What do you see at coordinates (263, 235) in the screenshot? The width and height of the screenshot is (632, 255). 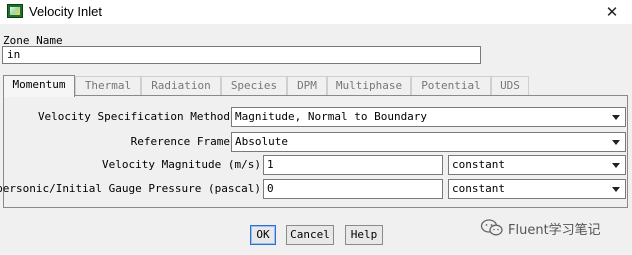 I see `ok-button: OK` at bounding box center [263, 235].